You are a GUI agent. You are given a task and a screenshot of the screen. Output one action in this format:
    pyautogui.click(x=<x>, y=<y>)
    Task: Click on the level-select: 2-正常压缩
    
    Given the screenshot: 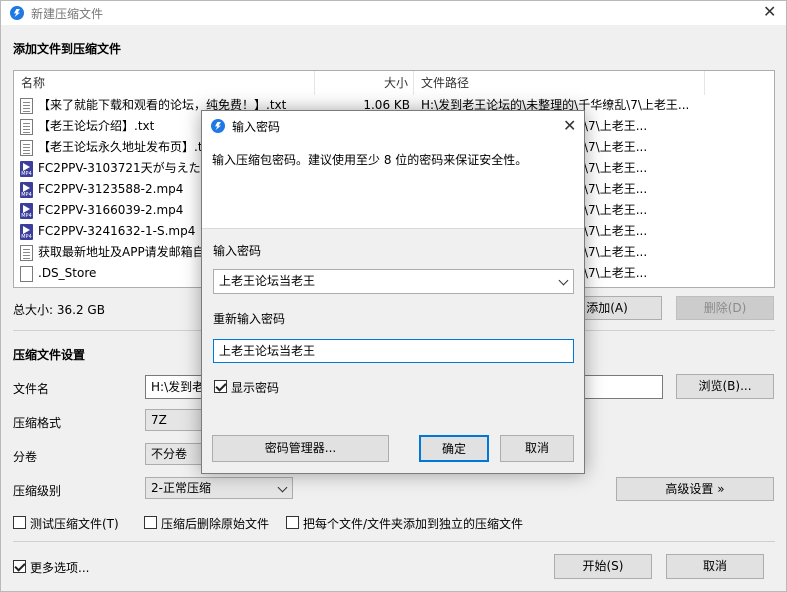 What is the action you would take?
    pyautogui.click(x=219, y=488)
    